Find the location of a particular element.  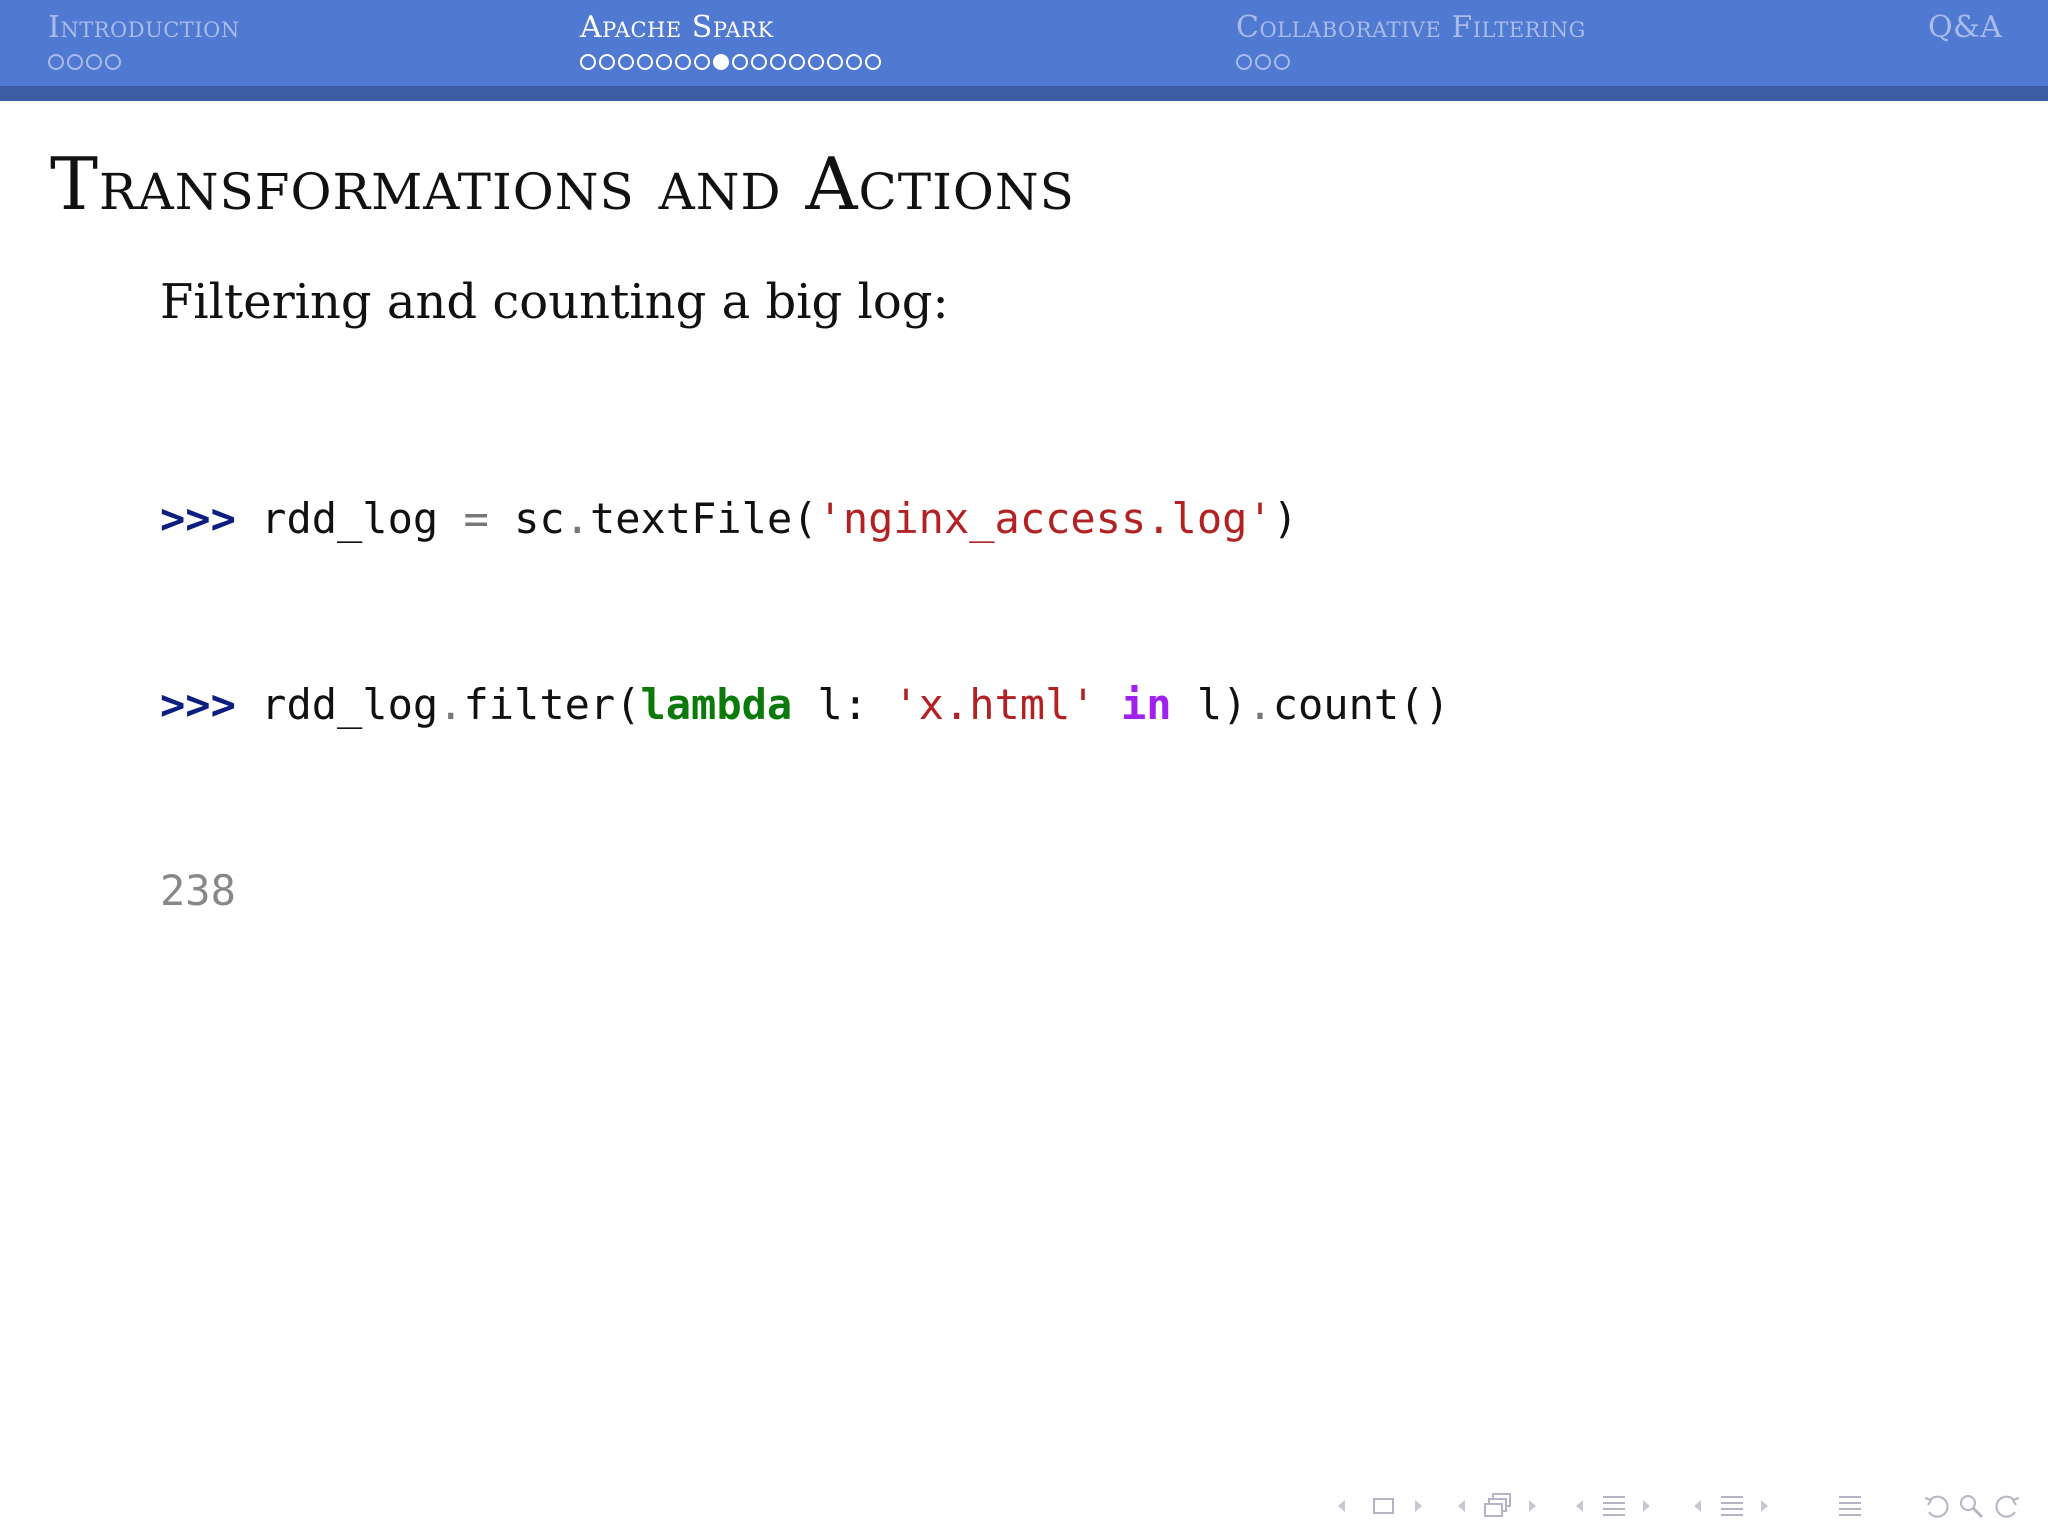

code-arg: l) is located at coordinates (1222, 704).